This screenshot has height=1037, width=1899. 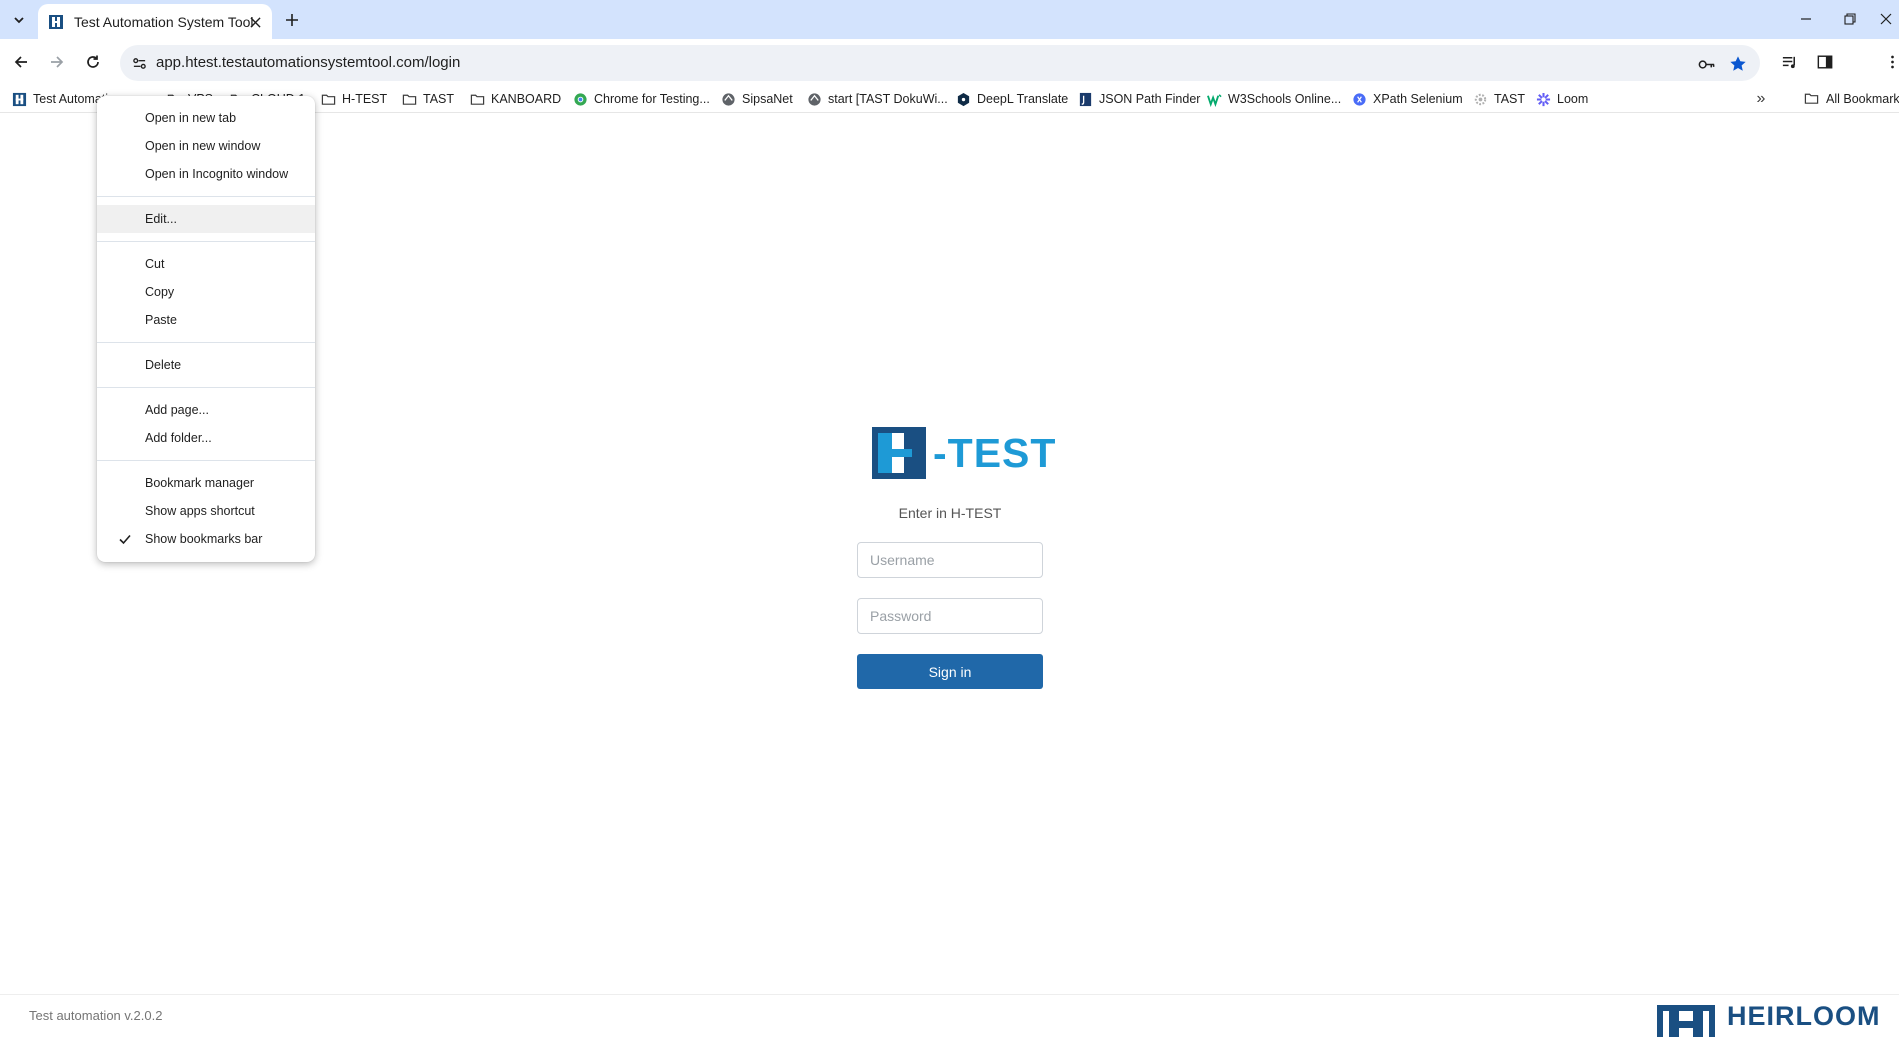 What do you see at coordinates (995, 453) in the screenshot?
I see `htest-logo-text: -TEST` at bounding box center [995, 453].